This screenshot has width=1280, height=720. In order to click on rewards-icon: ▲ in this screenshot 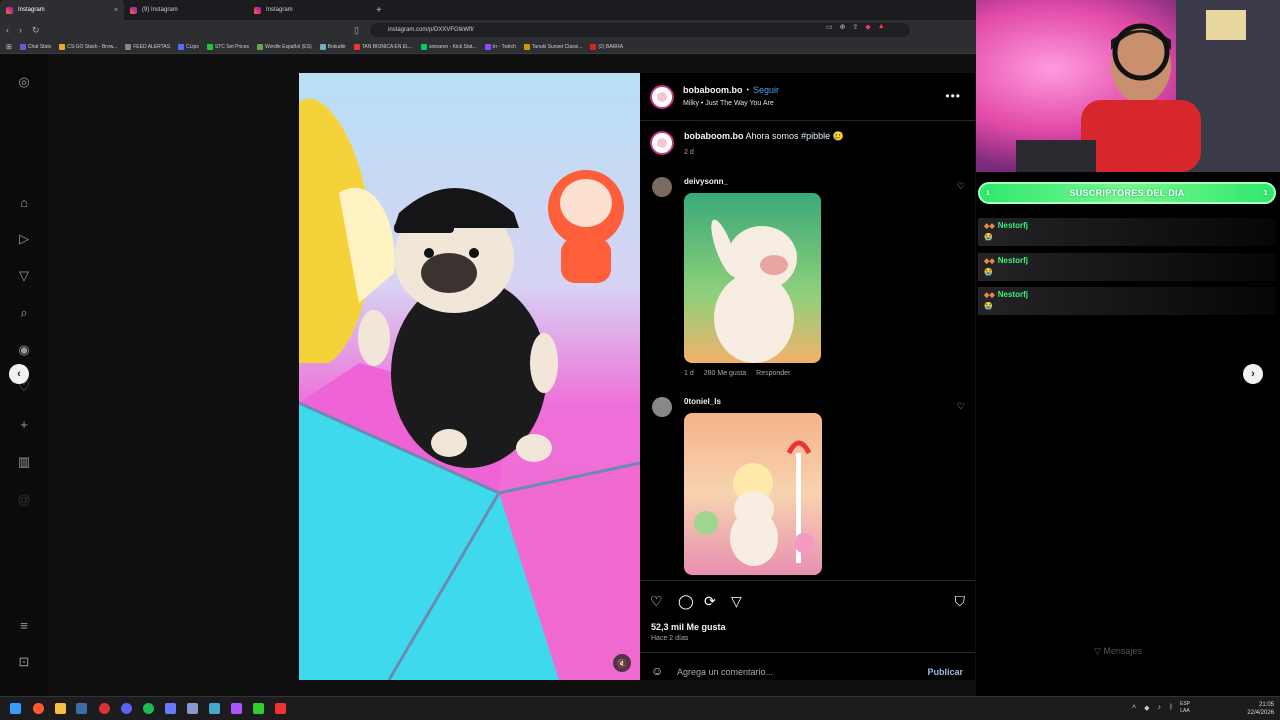, I will do `click(881, 27)`.